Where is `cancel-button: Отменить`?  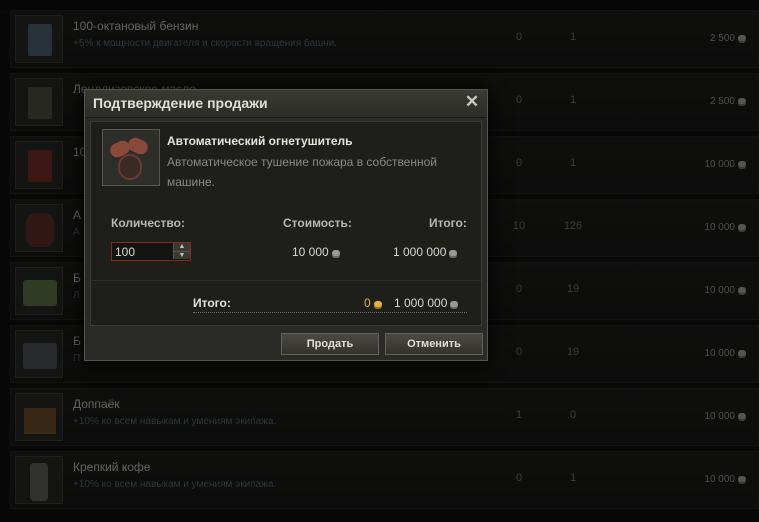 cancel-button: Отменить is located at coordinates (434, 344).